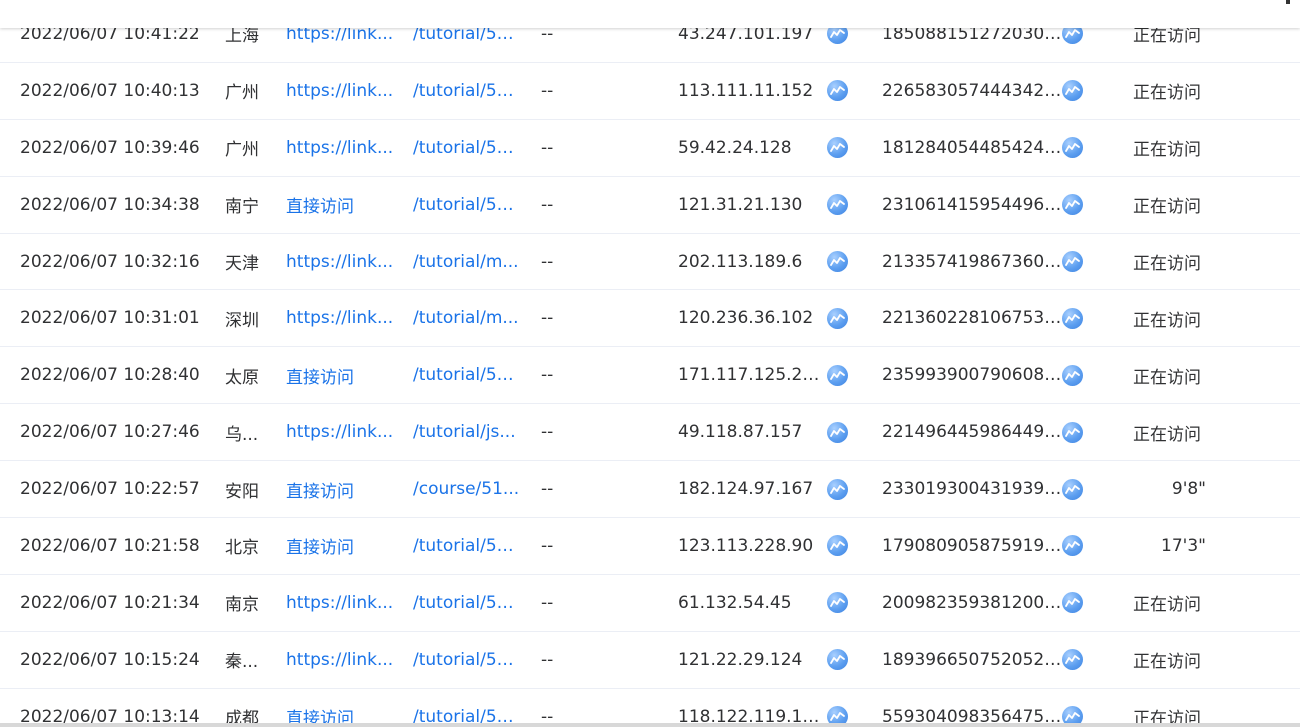 The image size is (1300, 727). Describe the element at coordinates (749, 546) in the screenshot. I see `visitor-ip-cell: 123.113.228.90` at that location.